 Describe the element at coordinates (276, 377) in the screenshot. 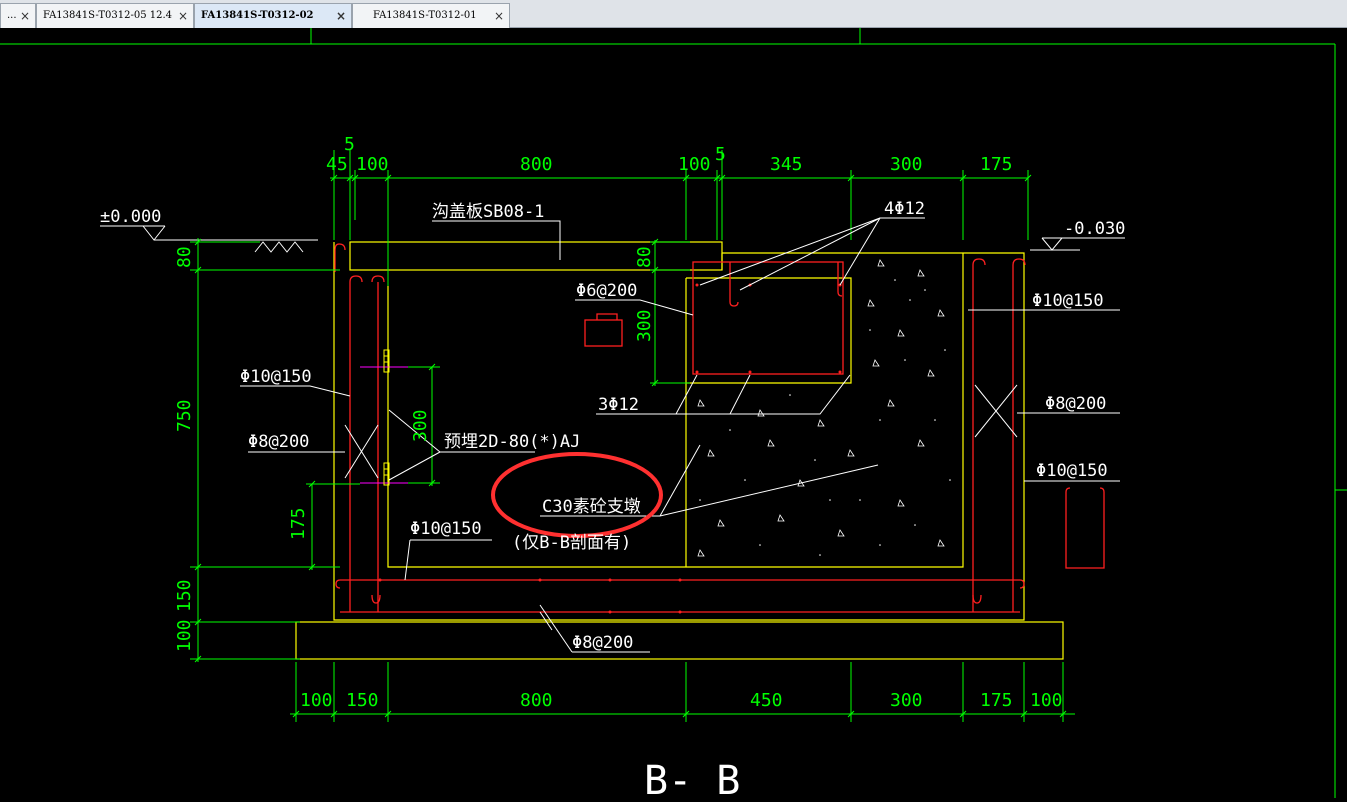

I see `label-phi10-150-left: Φ10@150` at that location.